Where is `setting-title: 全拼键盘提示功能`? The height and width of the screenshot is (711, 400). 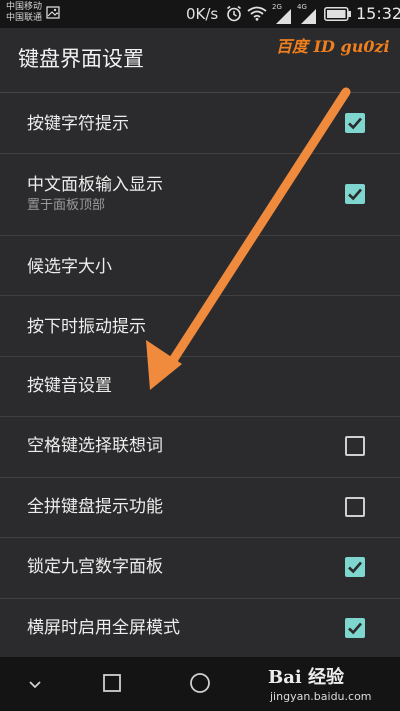
setting-title: 全拼键盘提示功能 is located at coordinates (95, 507).